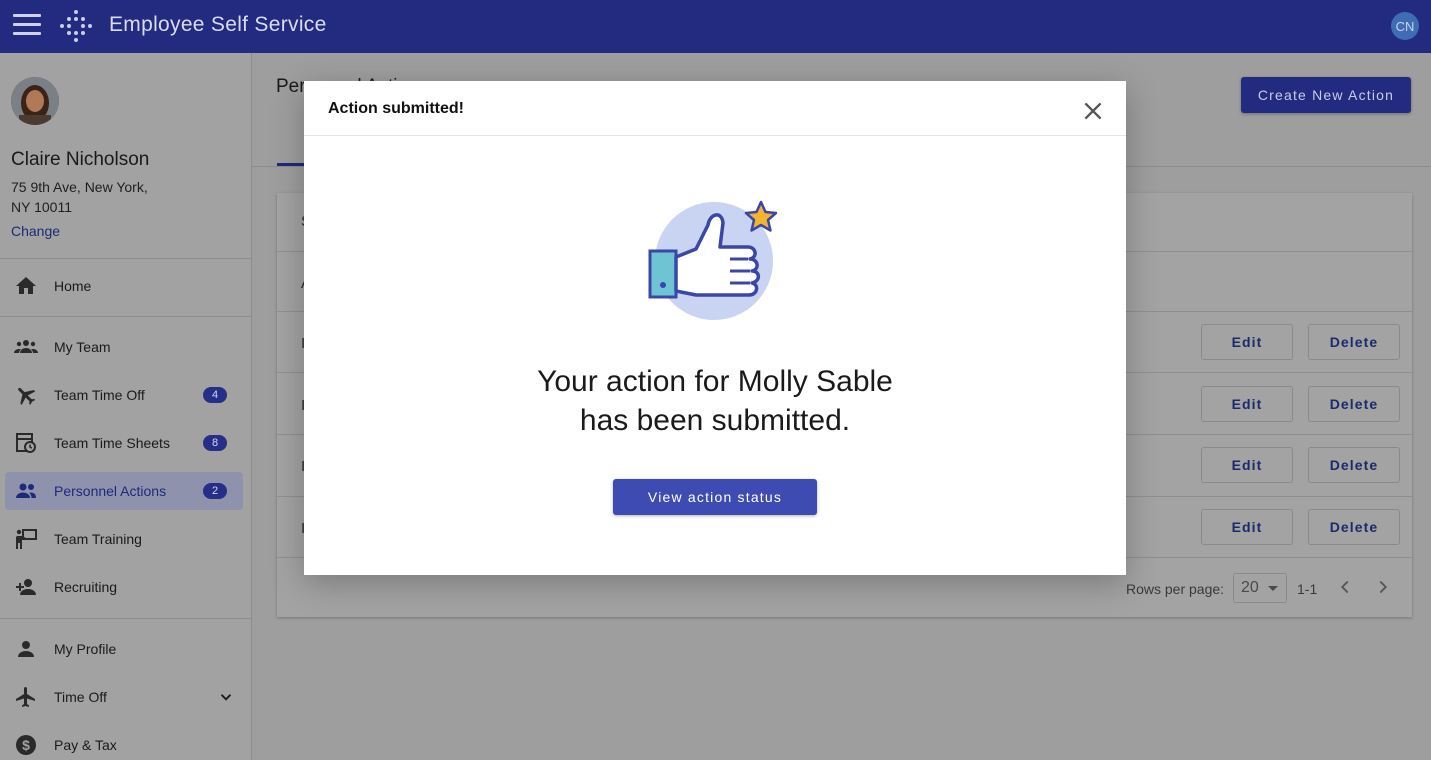 The image size is (1431, 760). Describe the element at coordinates (80, 159) in the screenshot. I see `user-name: Claire Nicholson` at that location.